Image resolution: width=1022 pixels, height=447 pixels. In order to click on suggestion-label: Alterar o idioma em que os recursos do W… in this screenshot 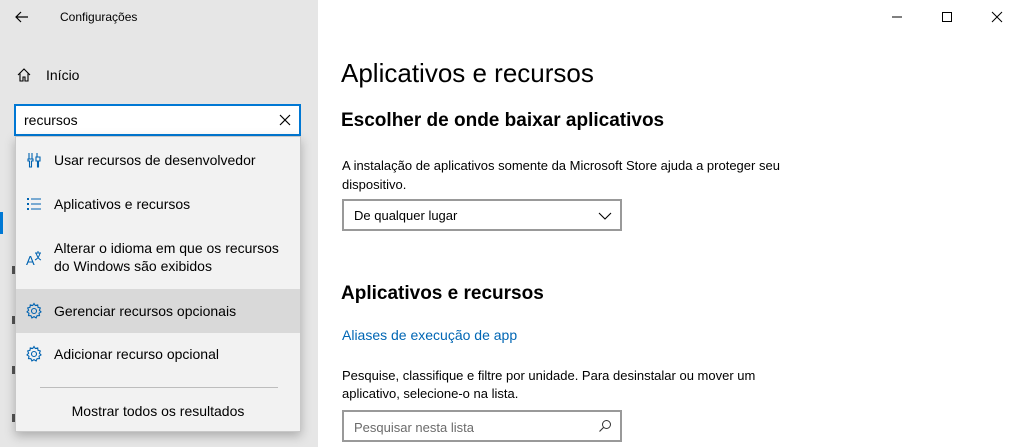, I will do `click(166, 257)`.